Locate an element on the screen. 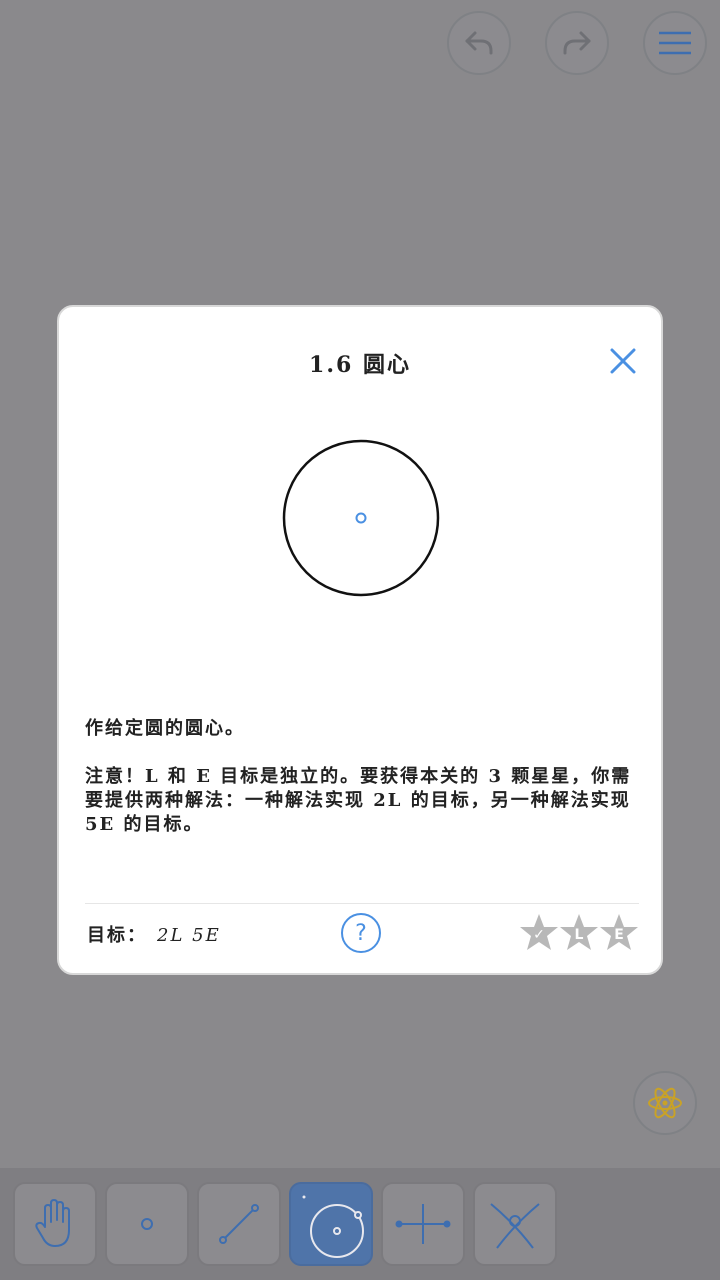  circle-icon is located at coordinates (333, 1226).